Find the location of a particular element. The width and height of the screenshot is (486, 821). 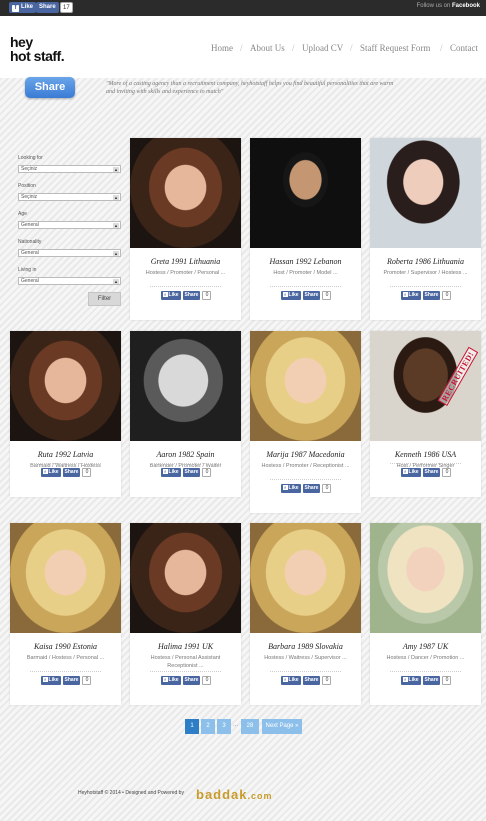

page-2-button: 2 is located at coordinates (208, 726).